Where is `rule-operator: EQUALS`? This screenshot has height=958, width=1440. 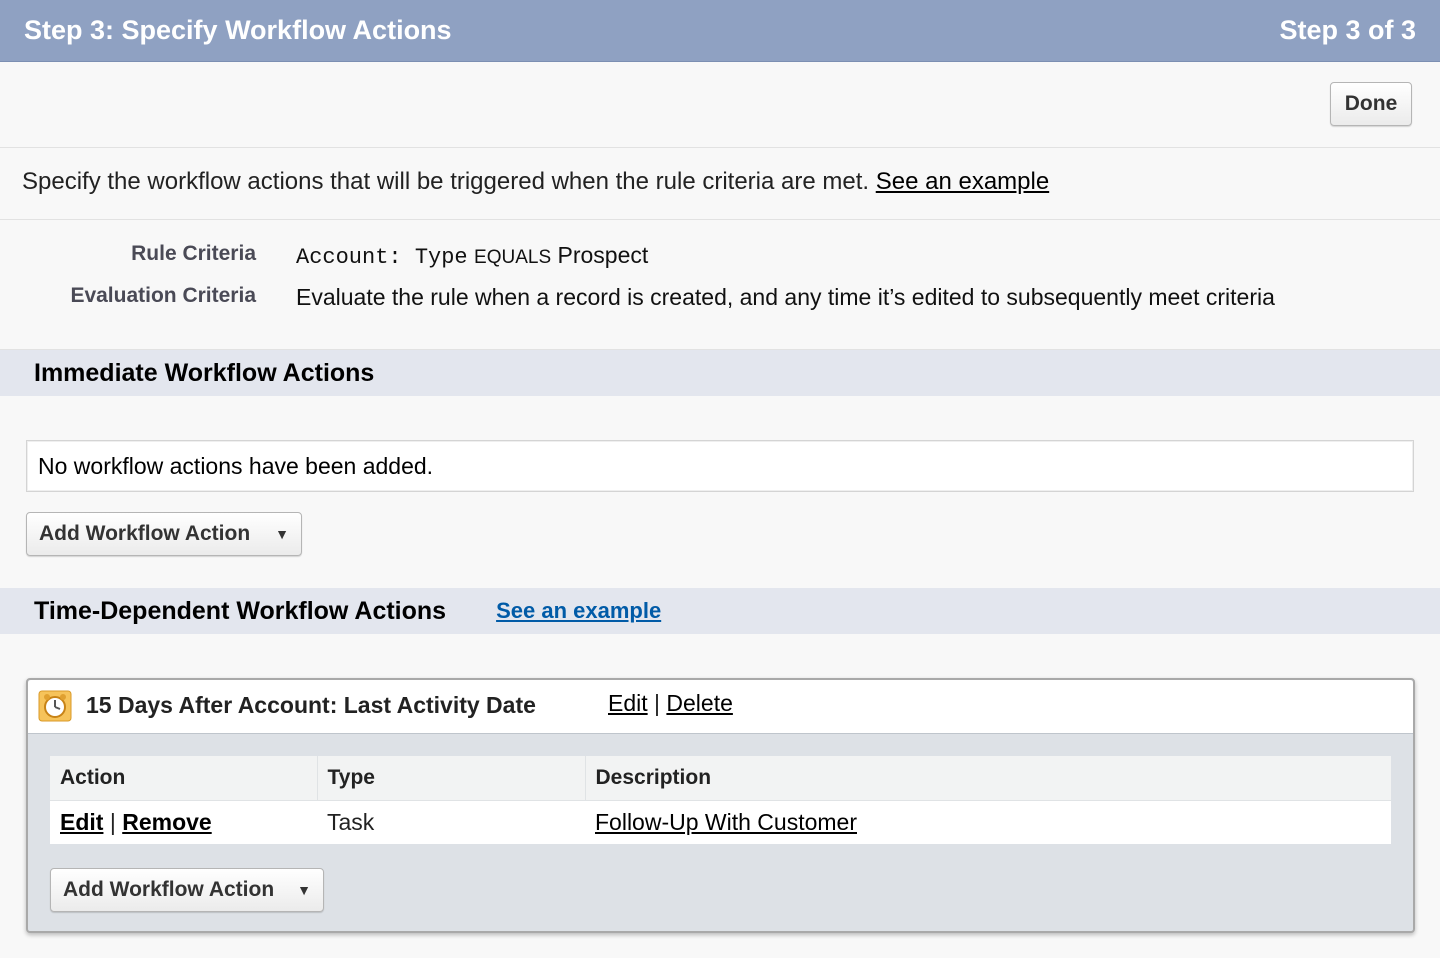 rule-operator: EQUALS is located at coordinates (513, 257).